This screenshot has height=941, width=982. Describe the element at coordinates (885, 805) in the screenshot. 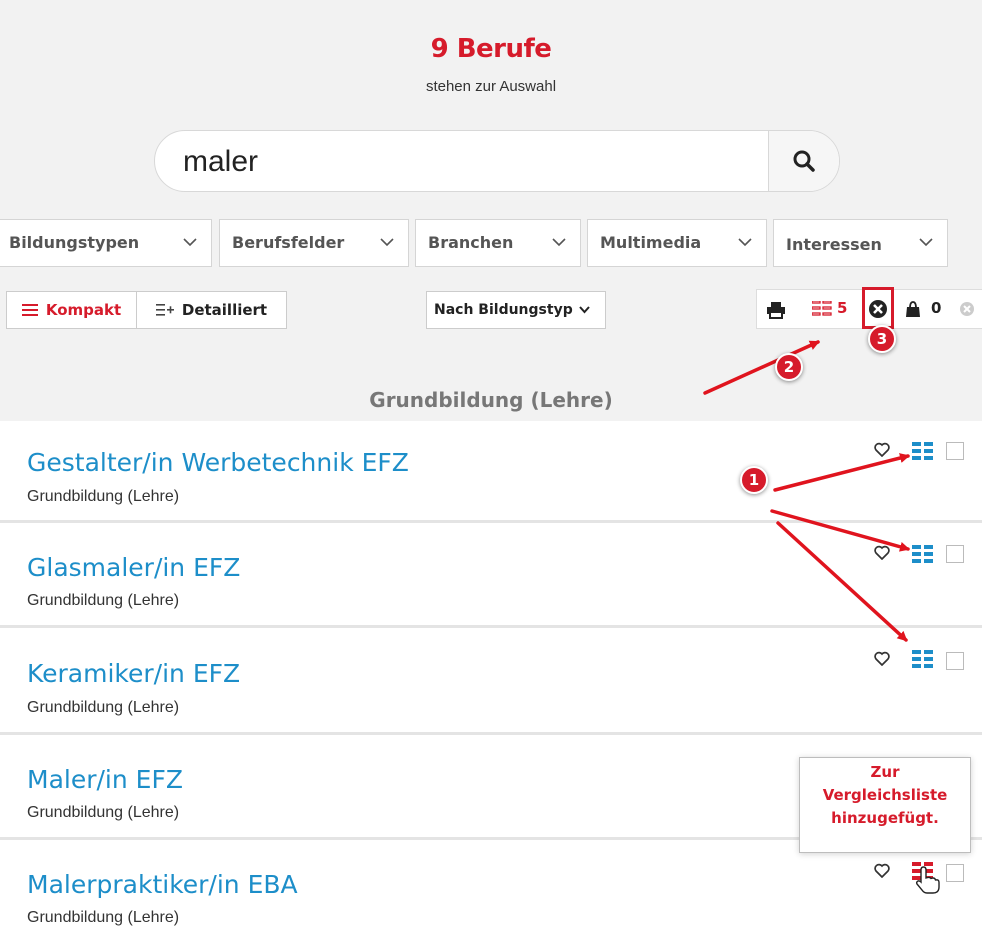

I see `added-to-compare-tooltip: Zur Vergleichsliste hinzugefügt.` at that location.